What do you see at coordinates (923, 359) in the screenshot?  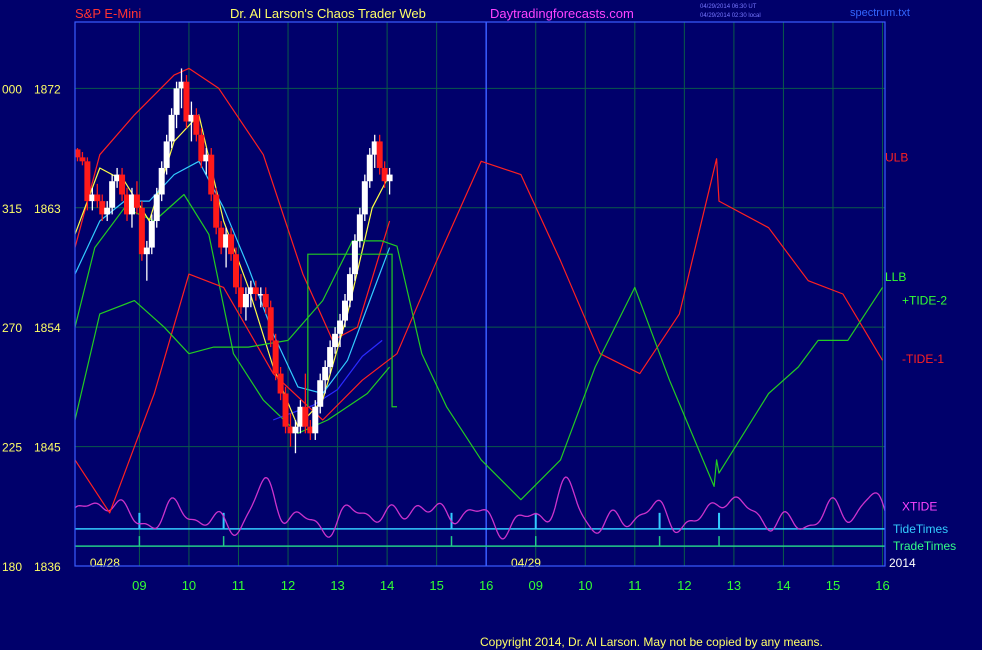 I see `legend--tide-1: -TIDE-1` at bounding box center [923, 359].